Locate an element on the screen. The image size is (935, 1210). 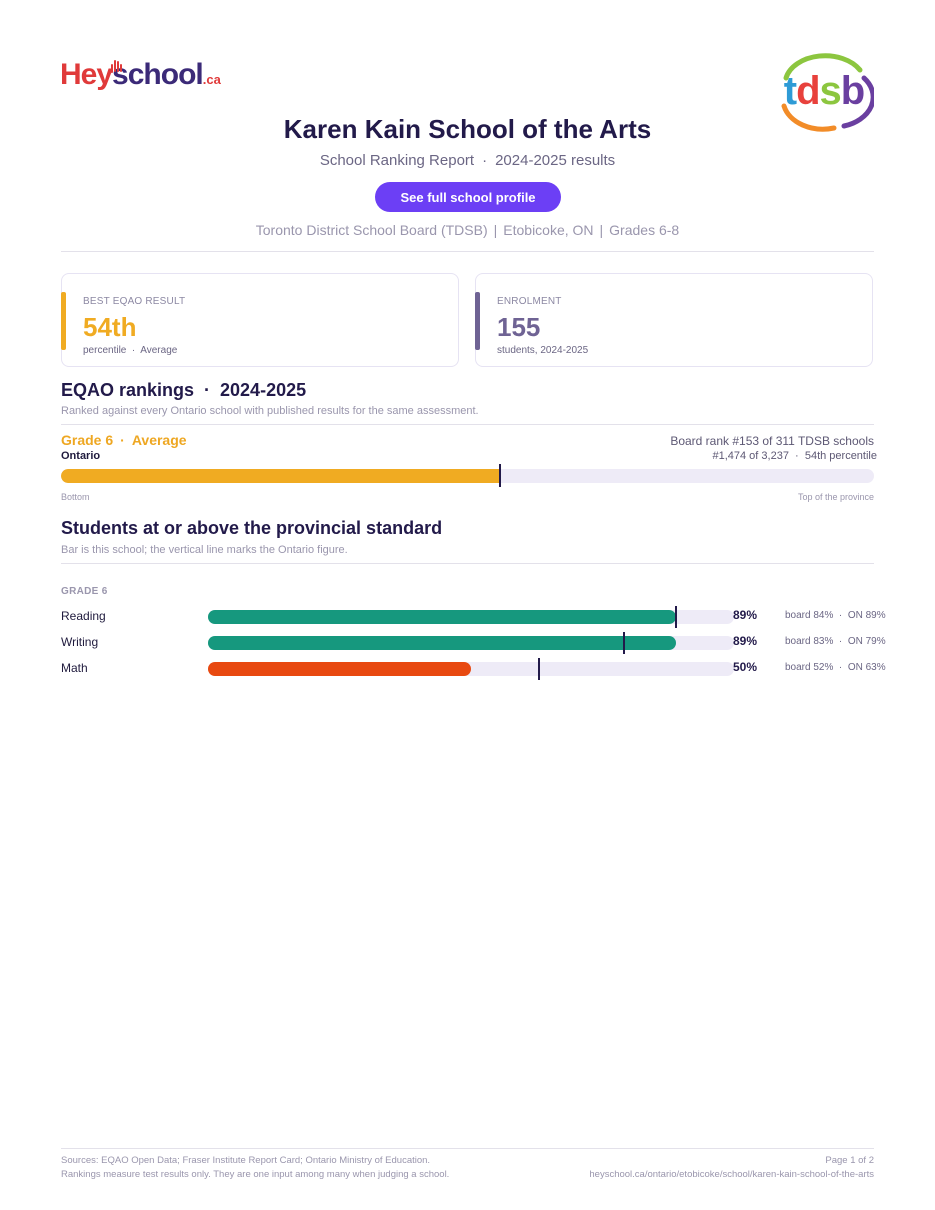
percentile-track is located at coordinates (467, 476).